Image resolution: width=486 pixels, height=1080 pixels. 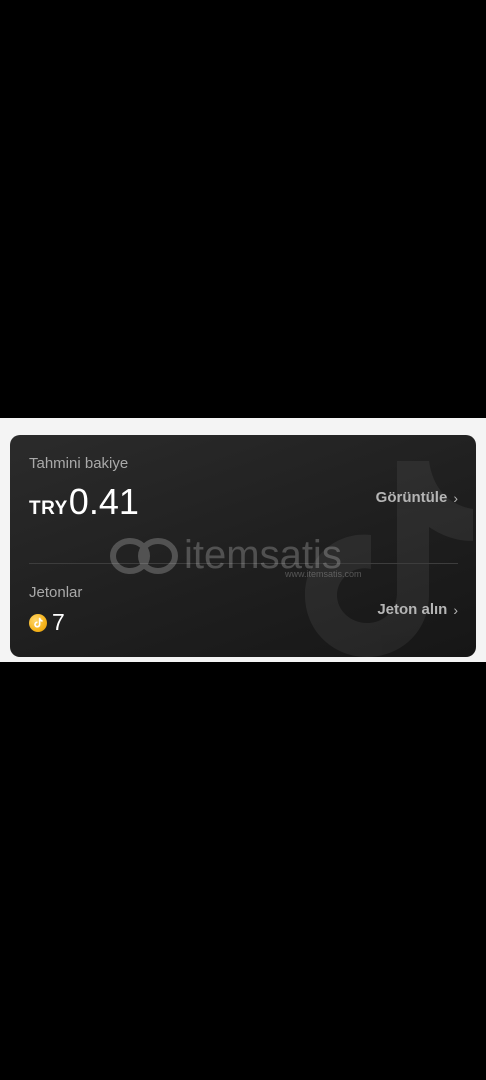 What do you see at coordinates (56, 592) in the screenshot?
I see `coins-label: Jetonlar` at bounding box center [56, 592].